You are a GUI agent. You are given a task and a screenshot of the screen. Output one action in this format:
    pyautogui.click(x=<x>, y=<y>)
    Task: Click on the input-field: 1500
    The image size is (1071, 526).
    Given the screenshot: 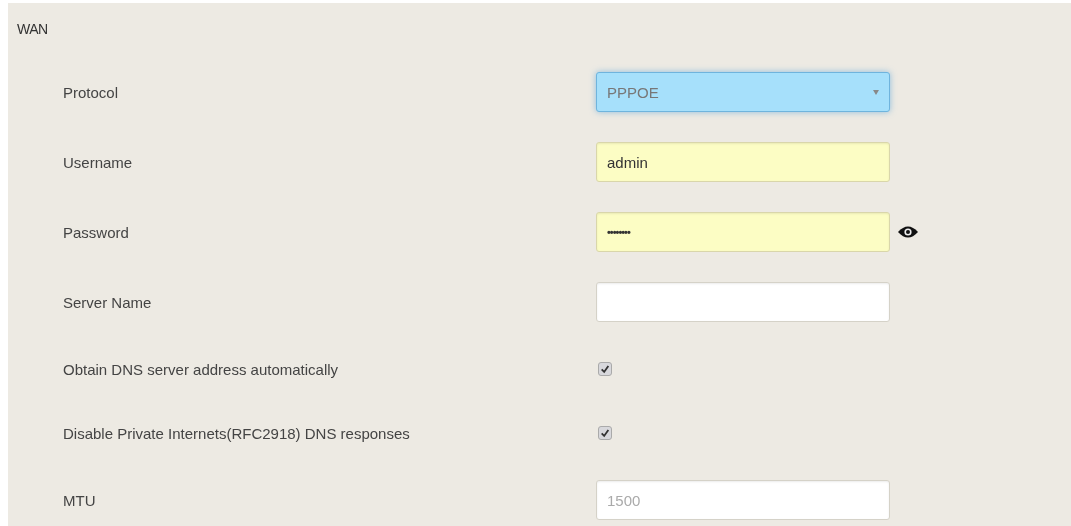 What is the action you would take?
    pyautogui.click(x=743, y=500)
    